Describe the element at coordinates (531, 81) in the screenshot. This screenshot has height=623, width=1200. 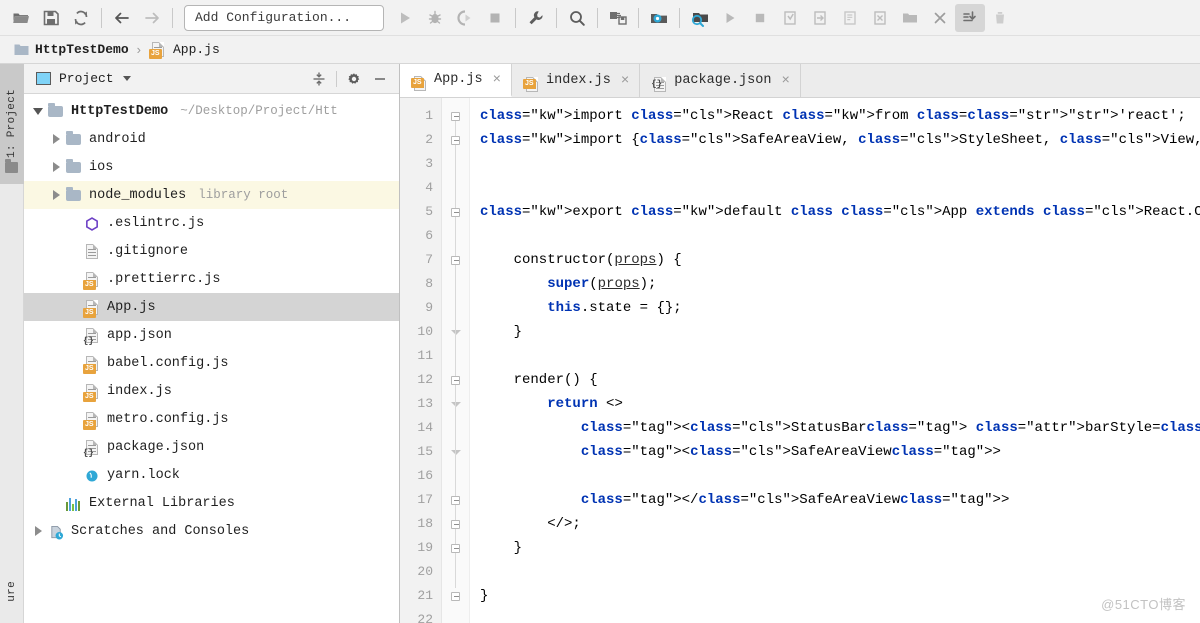
I see `js-file-icon: JS` at that location.